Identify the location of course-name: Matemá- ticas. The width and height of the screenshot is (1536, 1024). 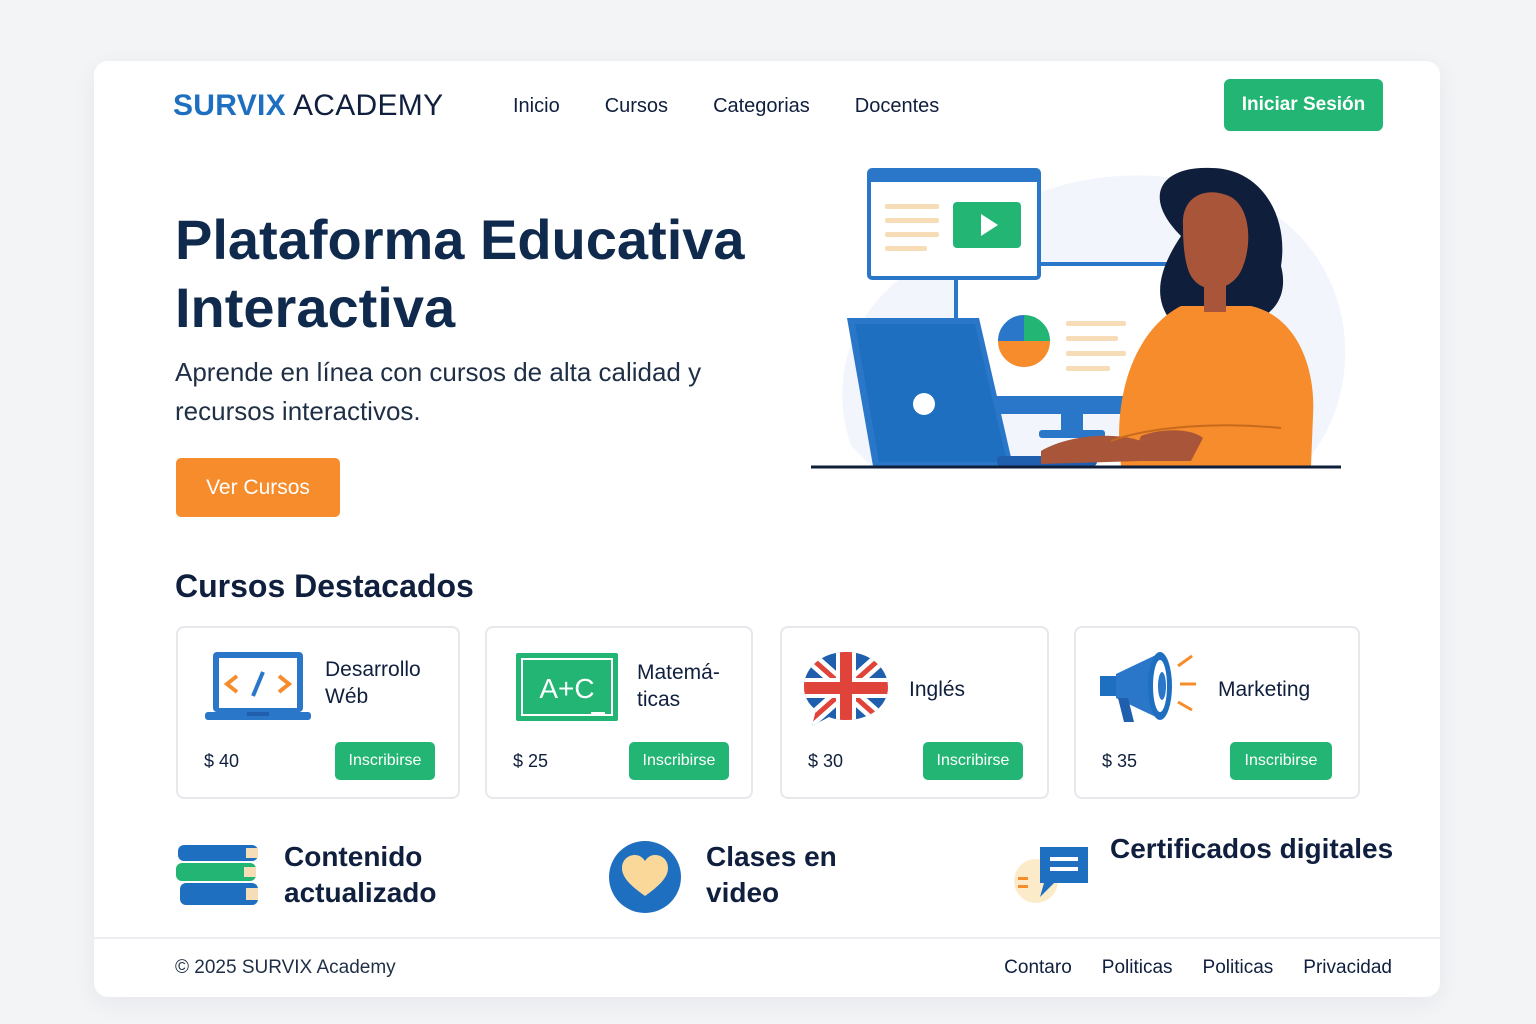
(678, 686).